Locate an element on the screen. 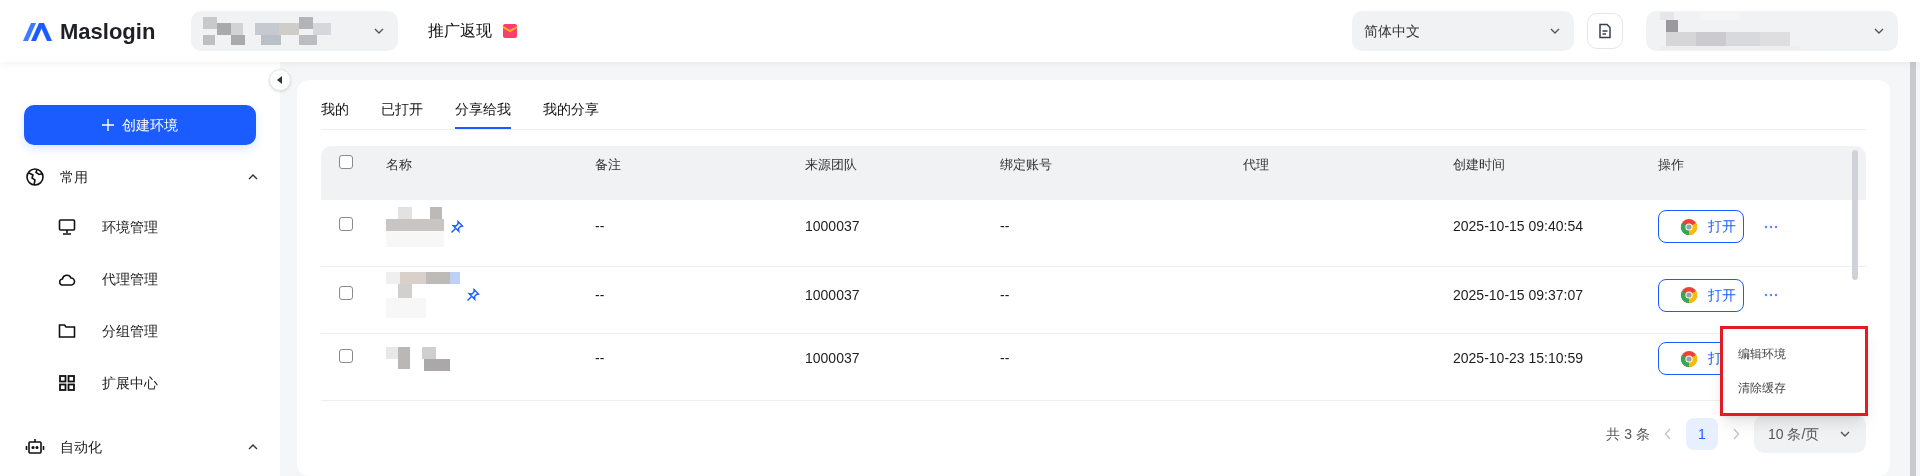  robot-icon is located at coordinates (35, 447).